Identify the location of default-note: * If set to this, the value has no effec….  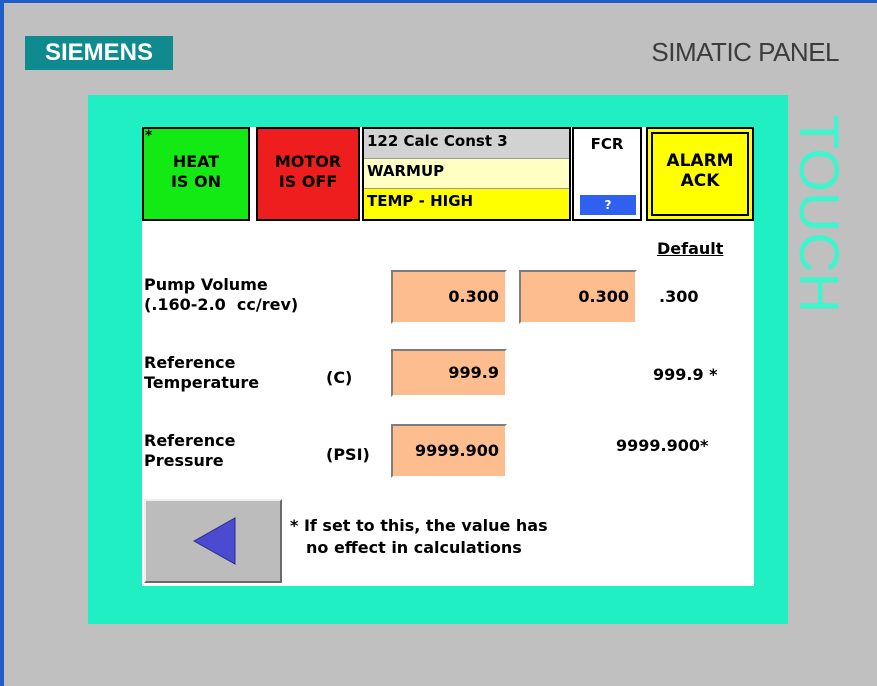
(419, 537).